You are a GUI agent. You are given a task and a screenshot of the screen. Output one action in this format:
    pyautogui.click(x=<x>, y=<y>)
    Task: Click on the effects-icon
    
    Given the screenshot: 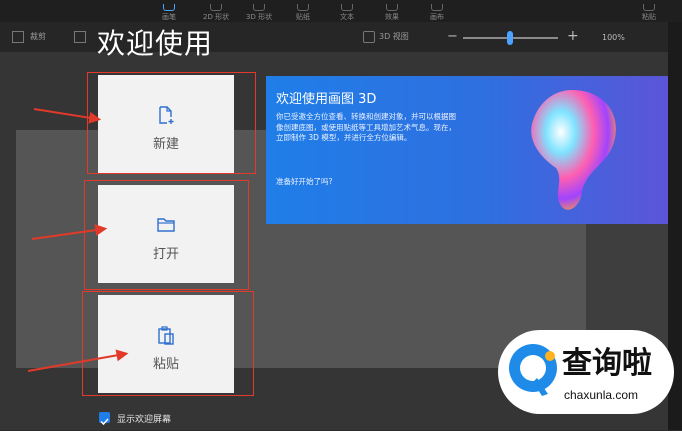 What is the action you would take?
    pyautogui.click(x=392, y=7)
    